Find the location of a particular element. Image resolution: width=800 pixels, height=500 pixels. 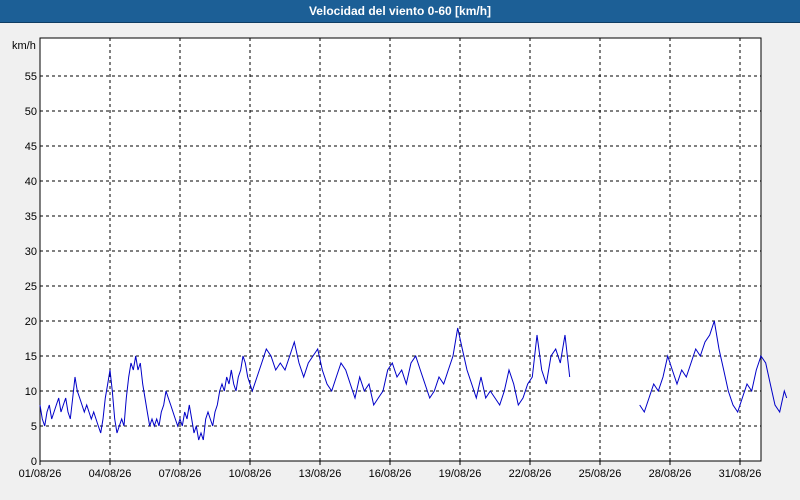

chart-title-bar: Velocidad del viento 0-60 [km/h] is located at coordinates (400, 11).